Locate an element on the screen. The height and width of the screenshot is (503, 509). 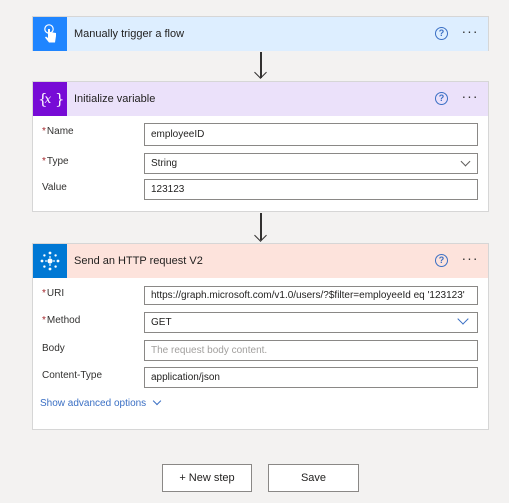
trigger-card: Manually trigger a flow ? ··· is located at coordinates (260, 33).